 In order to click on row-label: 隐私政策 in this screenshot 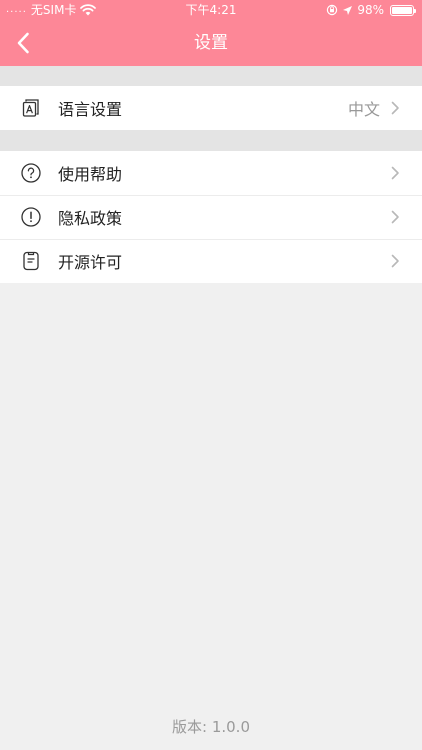, I will do `click(90, 218)`.